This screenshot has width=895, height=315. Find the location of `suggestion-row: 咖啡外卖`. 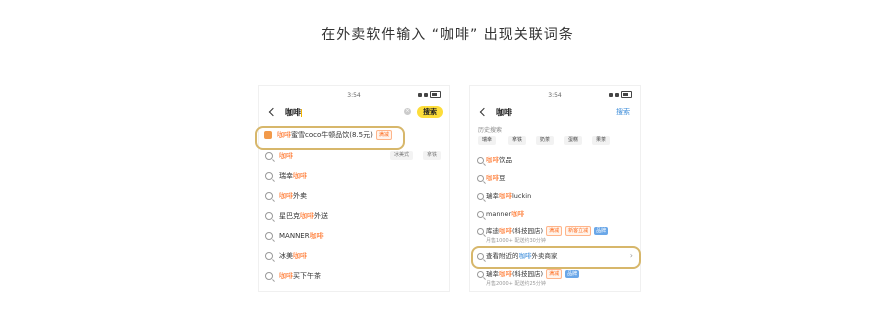

suggestion-row: 咖啡外卖 is located at coordinates (354, 196).